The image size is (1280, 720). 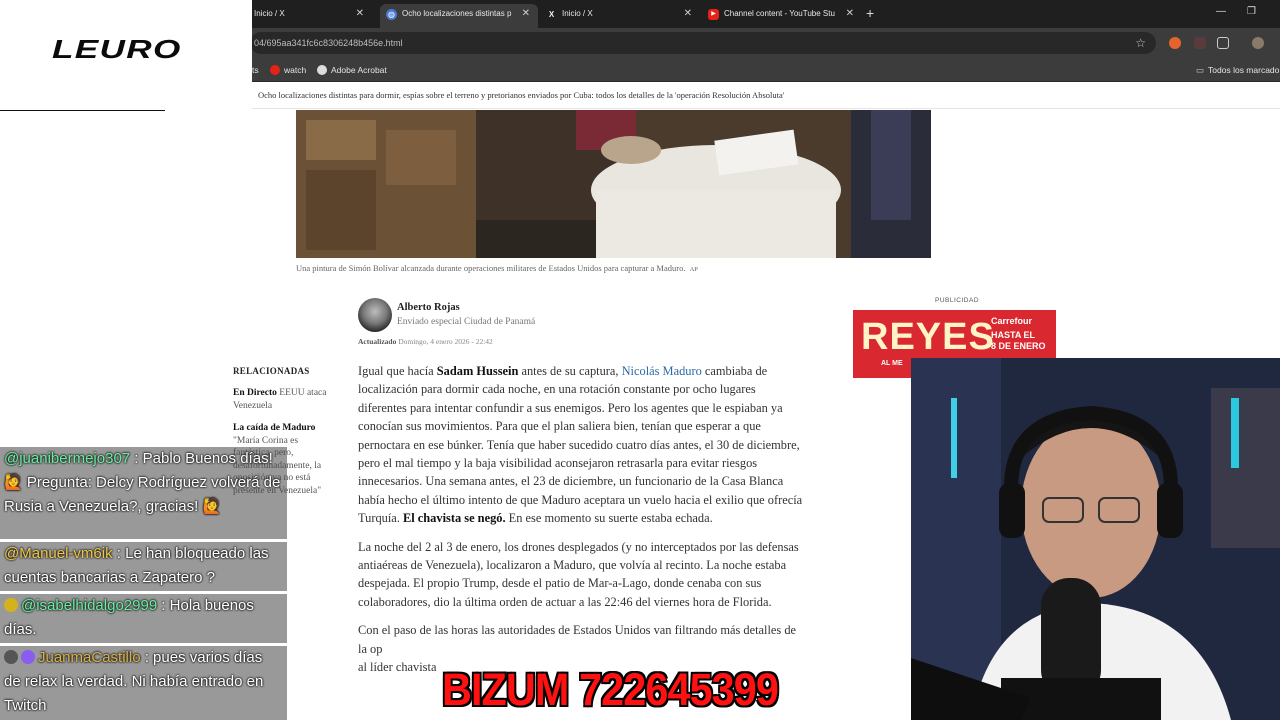 I want to click on tab-label: Ocho localizaciones distintas p, so click(x=457, y=13).